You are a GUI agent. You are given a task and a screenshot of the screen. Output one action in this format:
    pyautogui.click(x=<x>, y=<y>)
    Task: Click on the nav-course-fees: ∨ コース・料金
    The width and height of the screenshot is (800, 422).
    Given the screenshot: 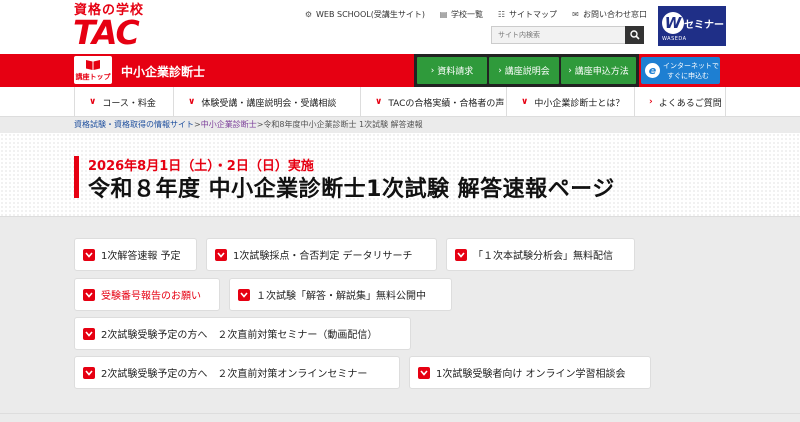 What is the action you would take?
    pyautogui.click(x=123, y=102)
    